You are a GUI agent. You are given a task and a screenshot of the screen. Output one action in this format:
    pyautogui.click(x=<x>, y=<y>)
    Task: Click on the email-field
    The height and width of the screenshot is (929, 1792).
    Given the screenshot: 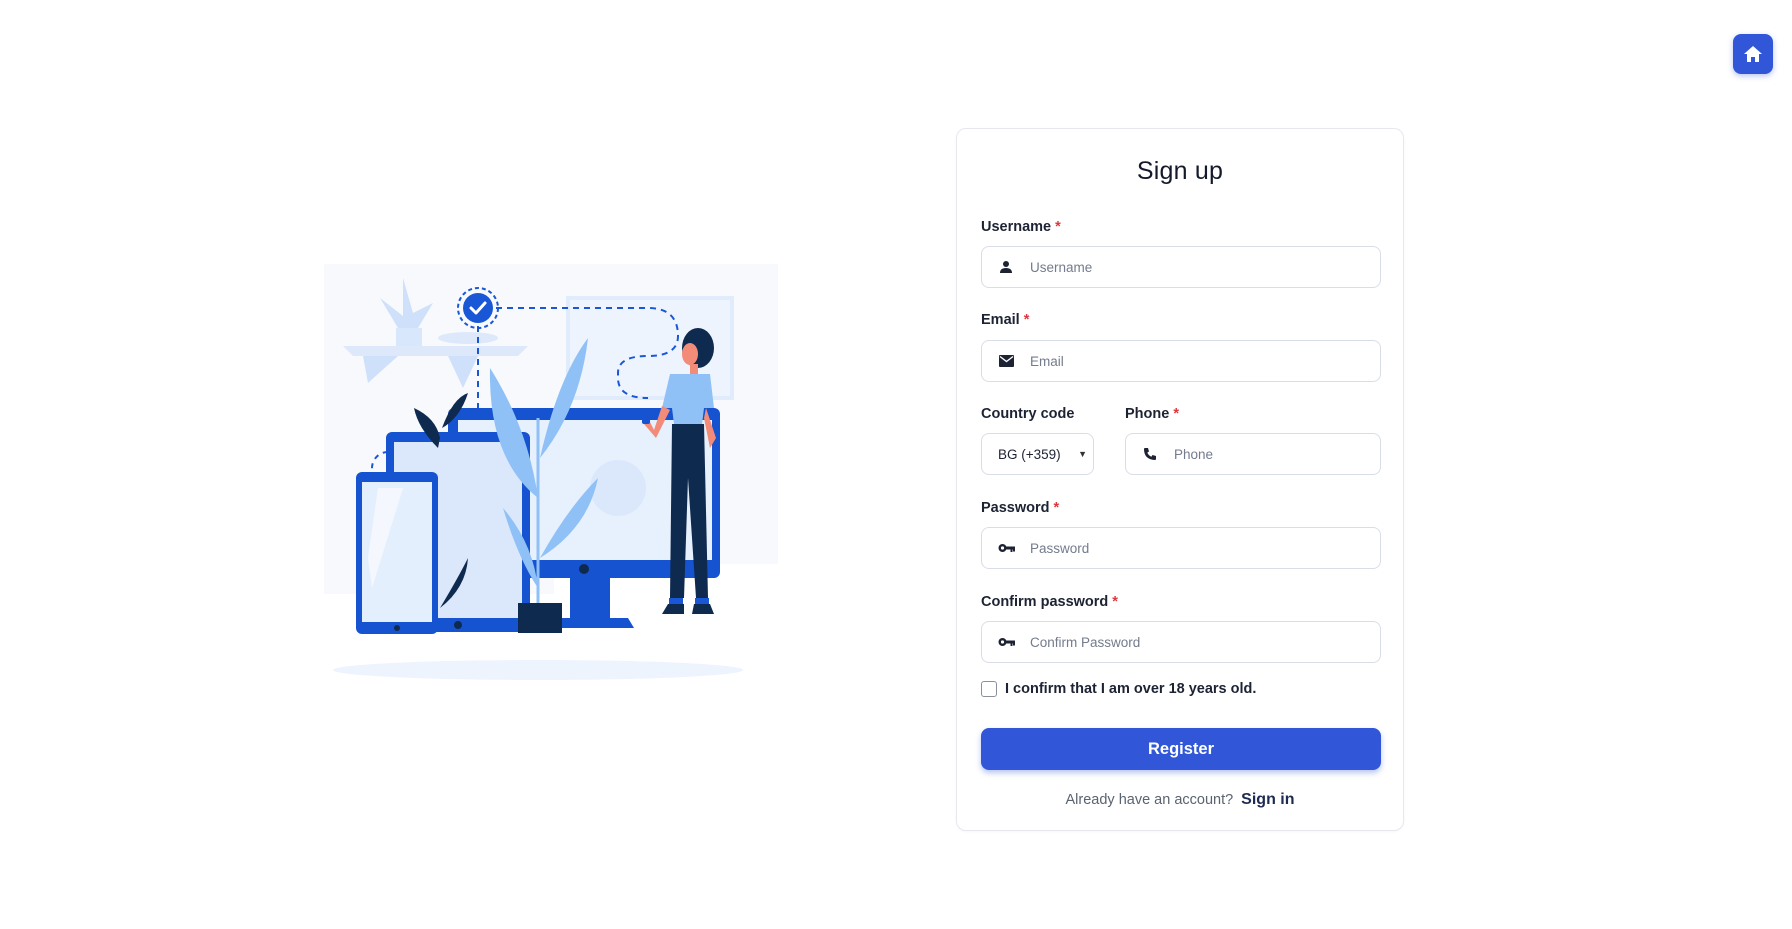 What is the action you would take?
    pyautogui.click(x=1181, y=361)
    